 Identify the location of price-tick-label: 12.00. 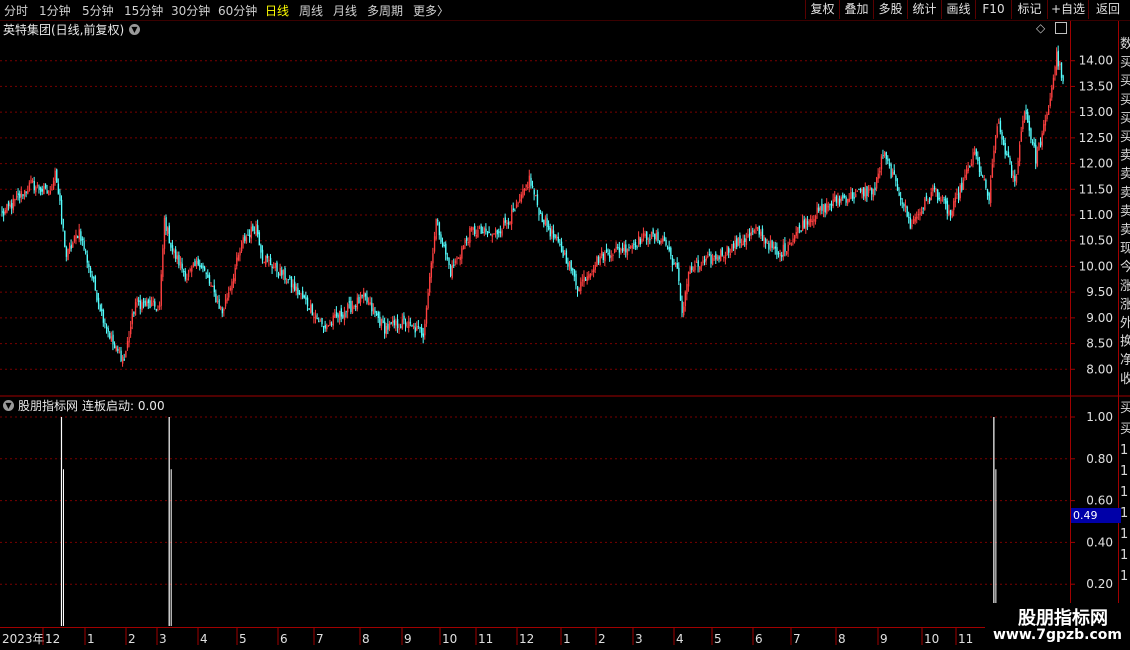
(1096, 164).